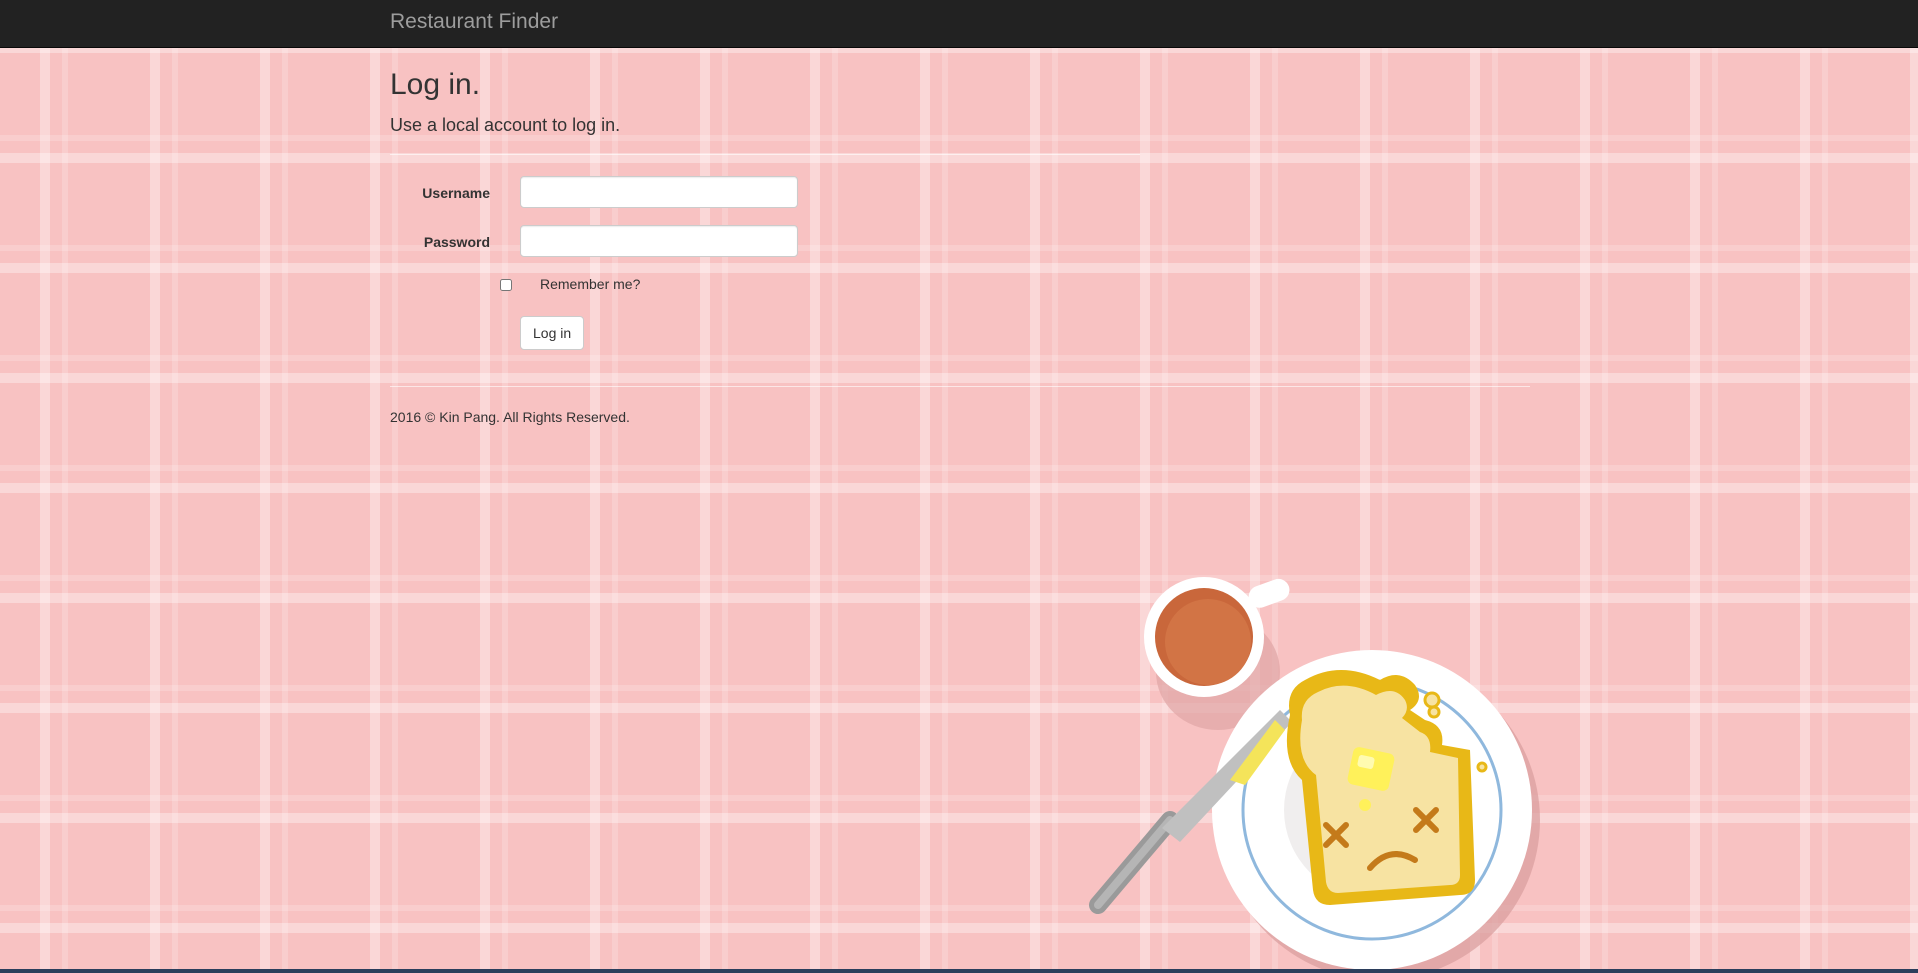 The height and width of the screenshot is (973, 1918). I want to click on bottom-edge, so click(959, 971).